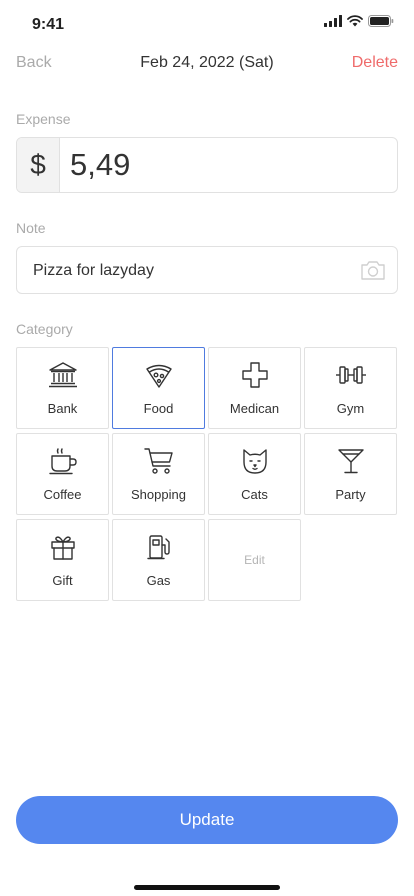  What do you see at coordinates (62, 547) in the screenshot?
I see `gift-icon` at bounding box center [62, 547].